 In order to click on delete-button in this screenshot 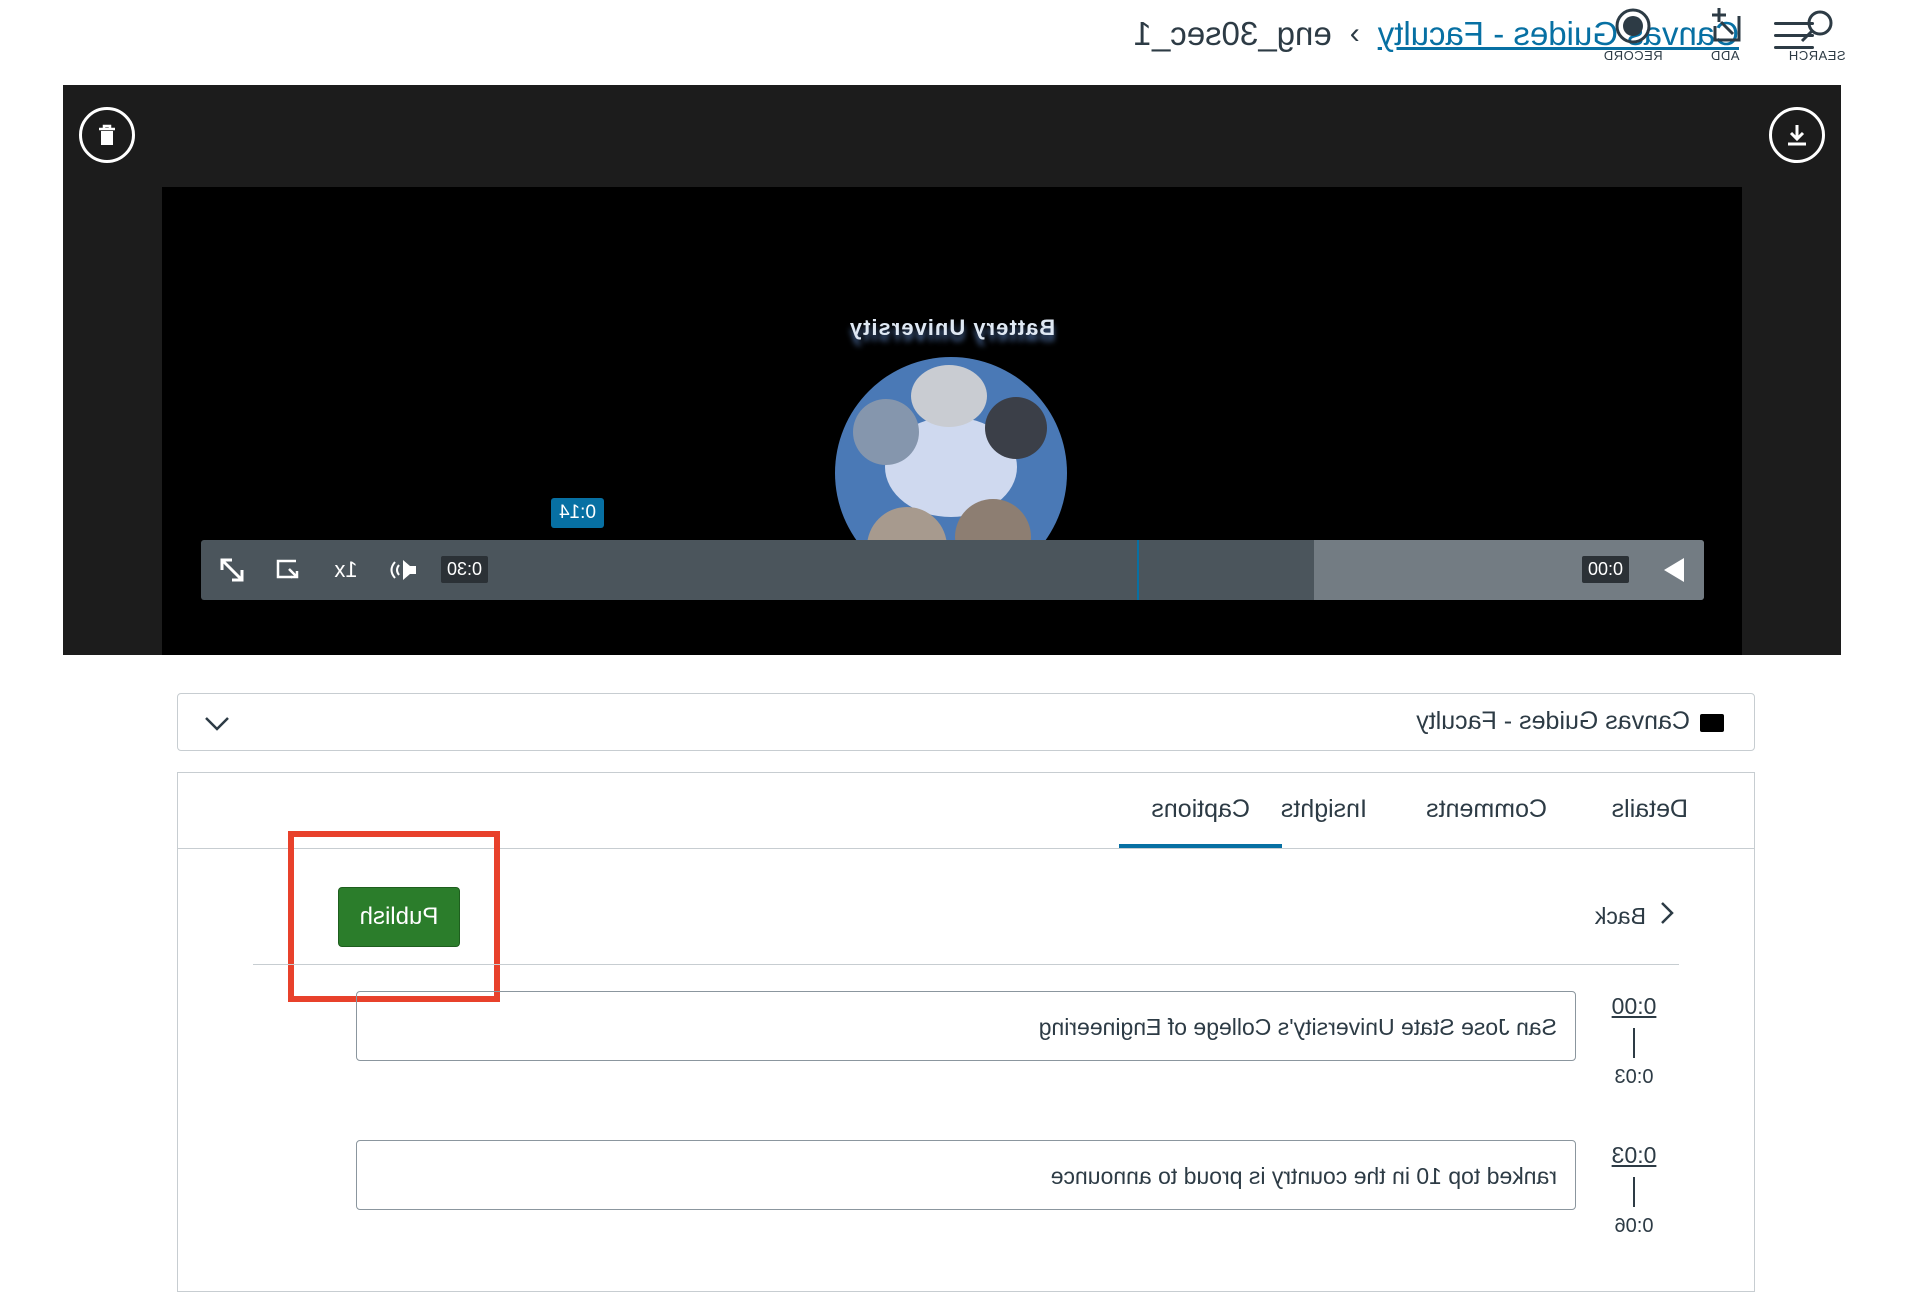, I will do `click(107, 135)`.